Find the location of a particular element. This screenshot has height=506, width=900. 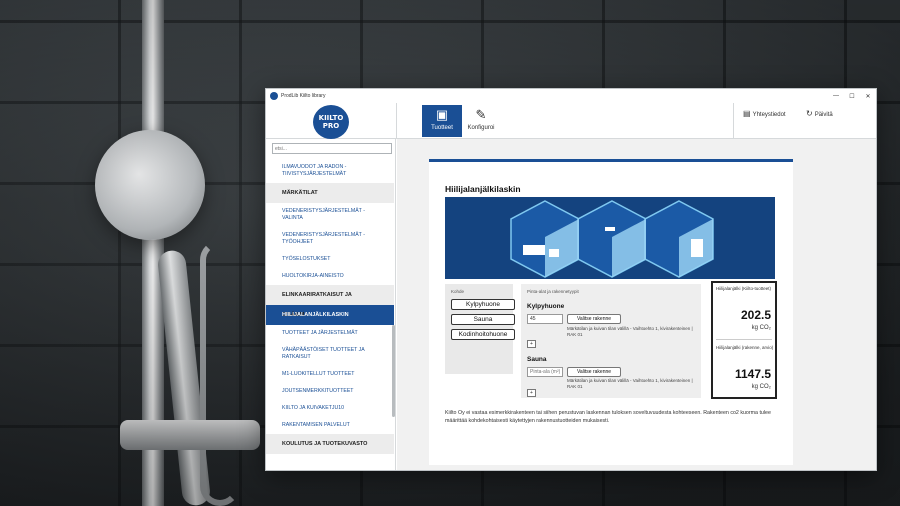

sidebar-section-header: KOULUTUS JA TUOTEKUVASTO is located at coordinates (330, 444).